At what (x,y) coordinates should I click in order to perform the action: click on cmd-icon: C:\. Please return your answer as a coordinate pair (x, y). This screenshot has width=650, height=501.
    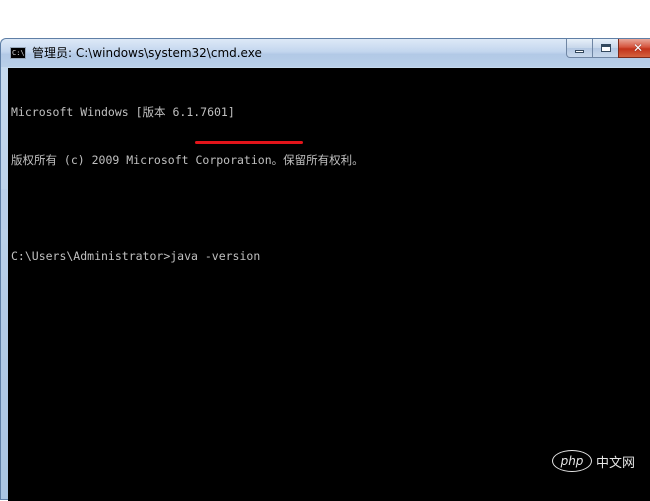
    Looking at the image, I should click on (18, 53).